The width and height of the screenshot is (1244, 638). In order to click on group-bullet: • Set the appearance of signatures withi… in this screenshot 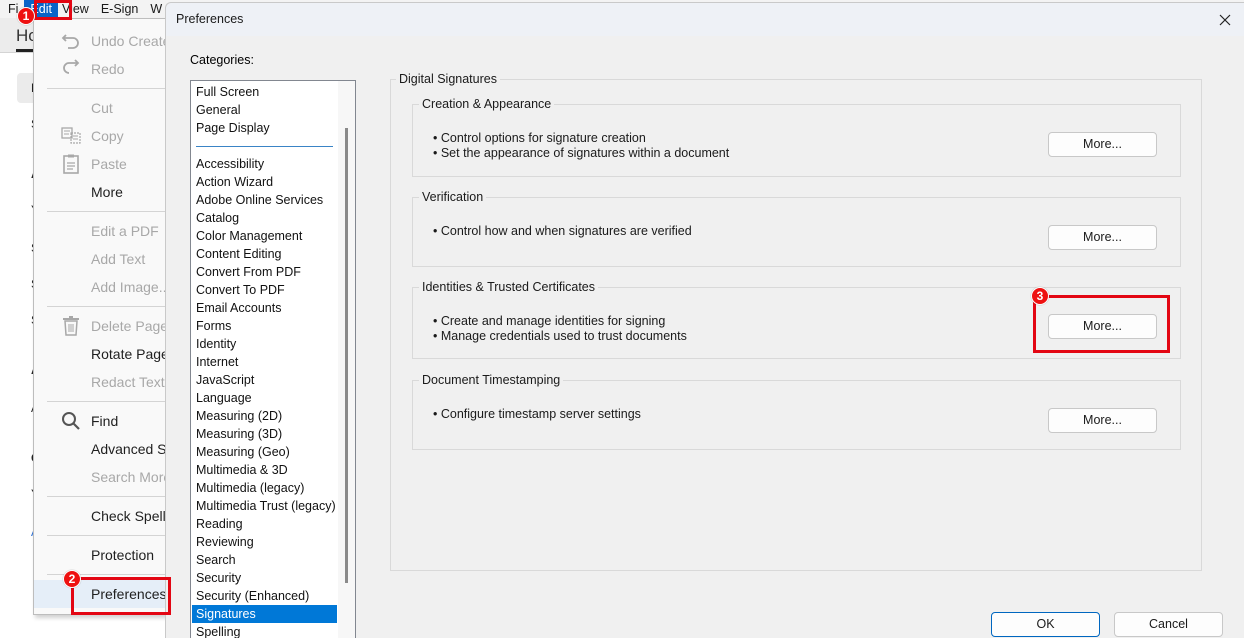, I will do `click(581, 153)`.